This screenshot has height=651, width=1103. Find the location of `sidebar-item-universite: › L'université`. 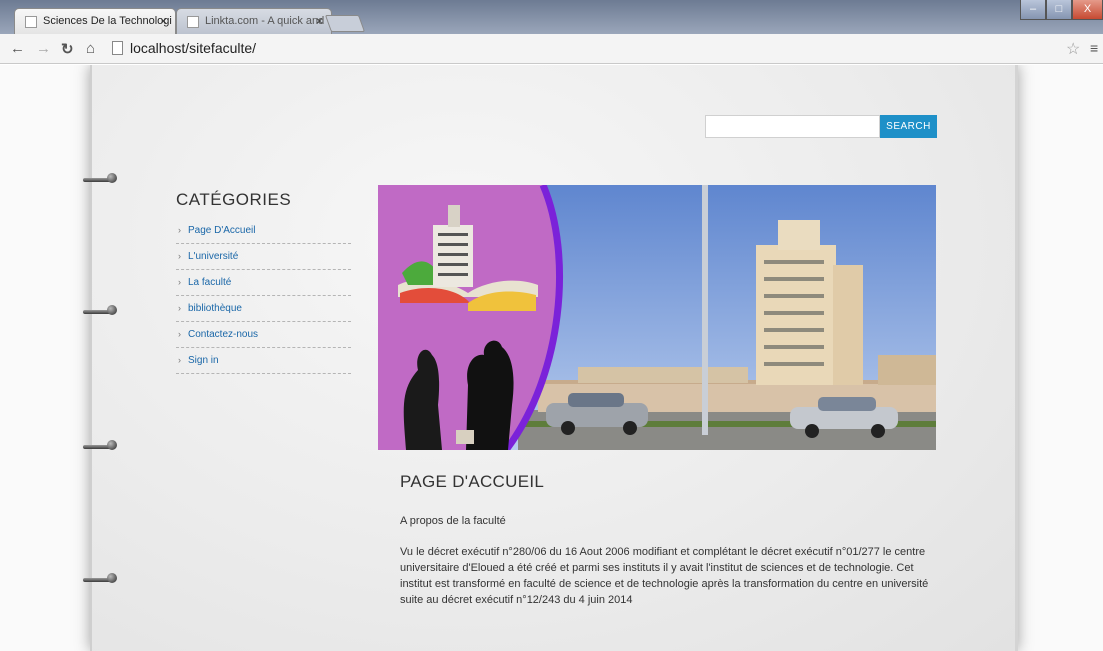

sidebar-item-universite: › L'université is located at coordinates (263, 257).